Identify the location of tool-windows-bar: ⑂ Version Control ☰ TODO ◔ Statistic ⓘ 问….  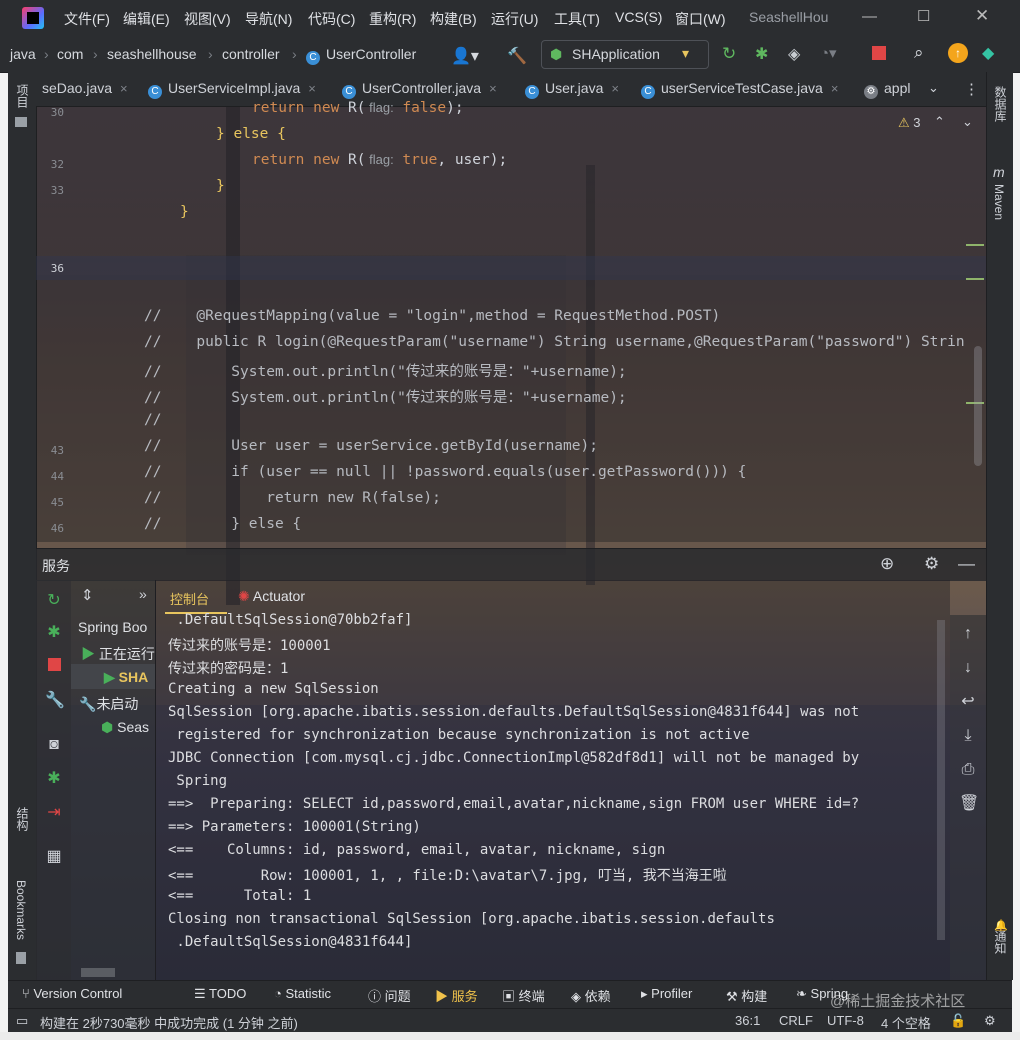
(510, 995).